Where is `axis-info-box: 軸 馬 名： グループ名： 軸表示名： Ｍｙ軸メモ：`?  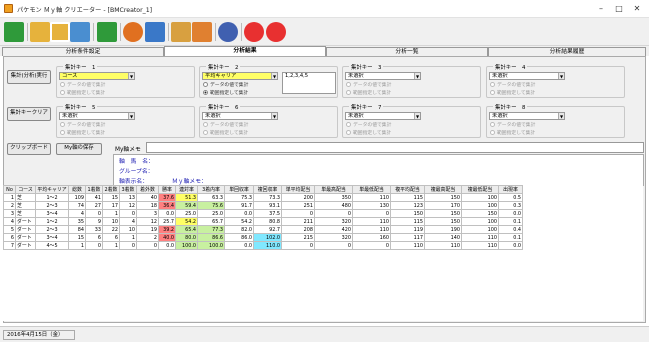
axis-info-box: 軸 馬 名： グループ名： 軸表示名： Ｍｙ軸メモ： is located at coordinates (378, 170).